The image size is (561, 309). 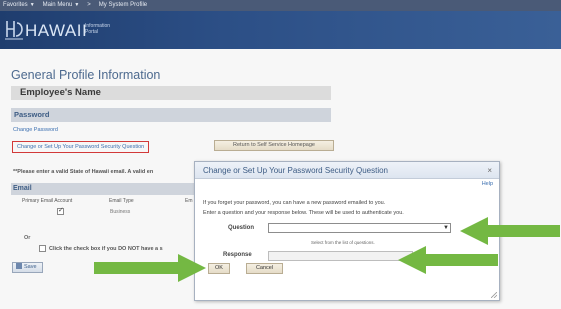 What do you see at coordinates (448, 260) in the screenshot?
I see `arrow-to-response-icon` at bounding box center [448, 260].